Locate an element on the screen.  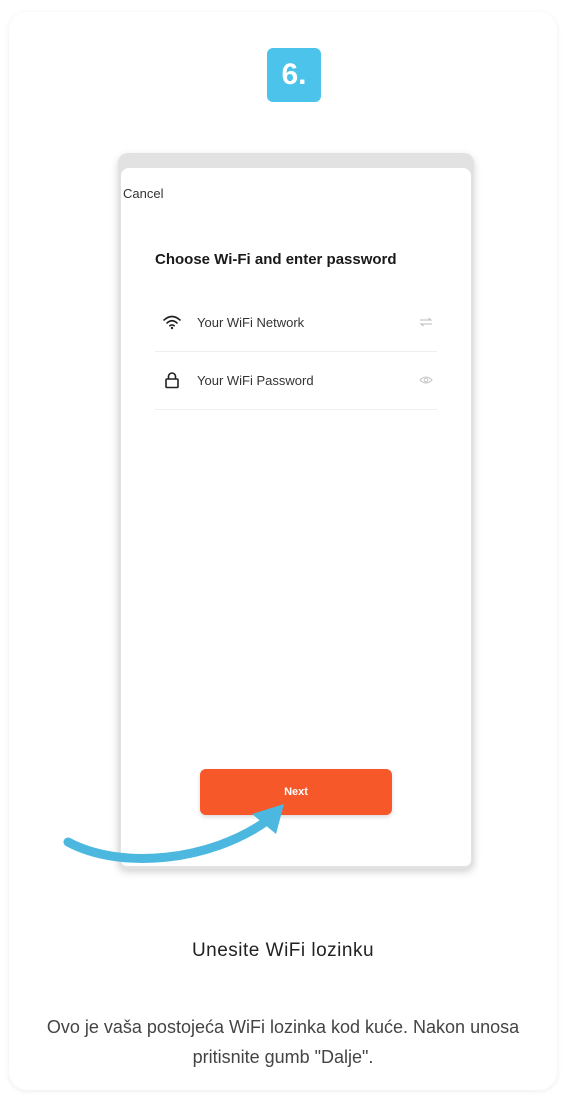
wifi-password-field: Your WiFi Password is located at coordinates (296, 380).